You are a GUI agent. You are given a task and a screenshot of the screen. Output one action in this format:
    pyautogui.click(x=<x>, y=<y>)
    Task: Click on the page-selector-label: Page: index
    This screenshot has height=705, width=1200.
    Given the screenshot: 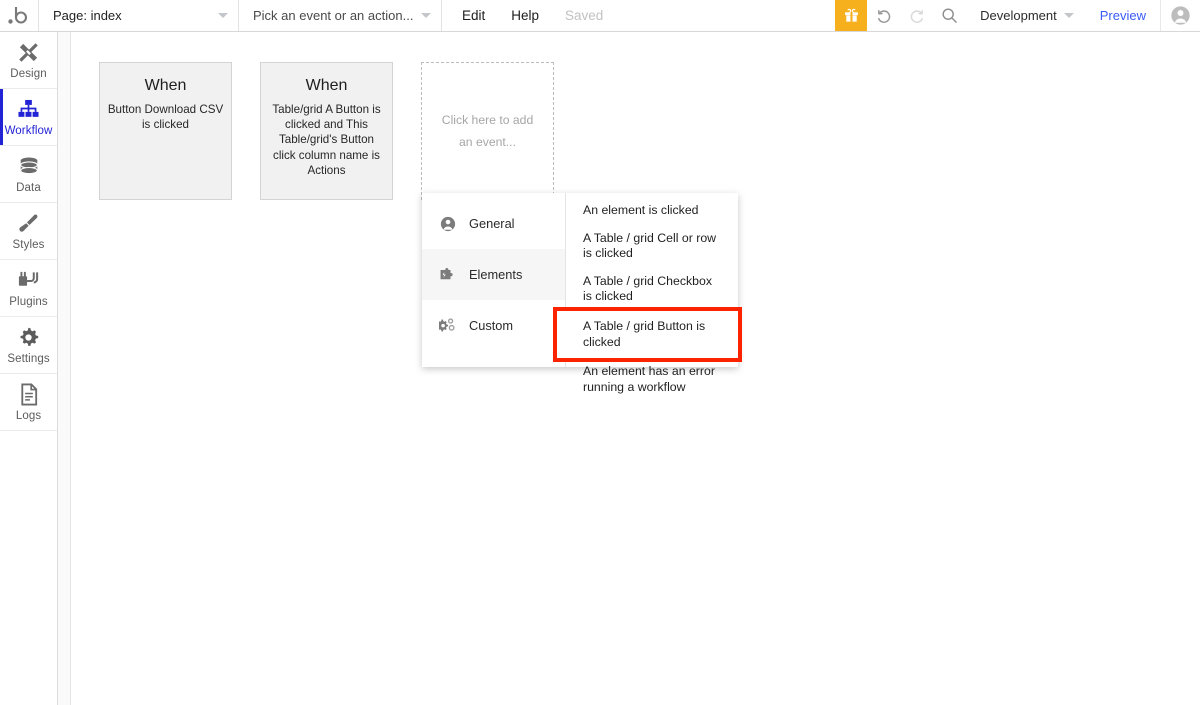 What is the action you would take?
    pyautogui.click(x=87, y=15)
    